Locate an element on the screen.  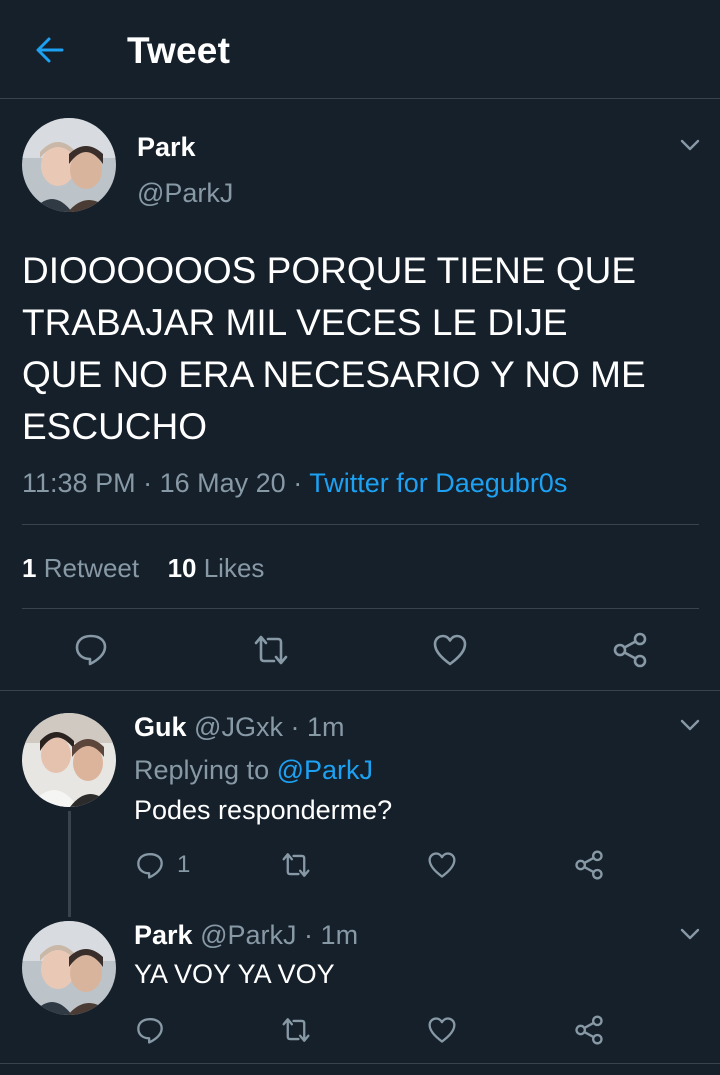
engagement-stats: 1 Retweet 10 Likes is located at coordinates (143, 568).